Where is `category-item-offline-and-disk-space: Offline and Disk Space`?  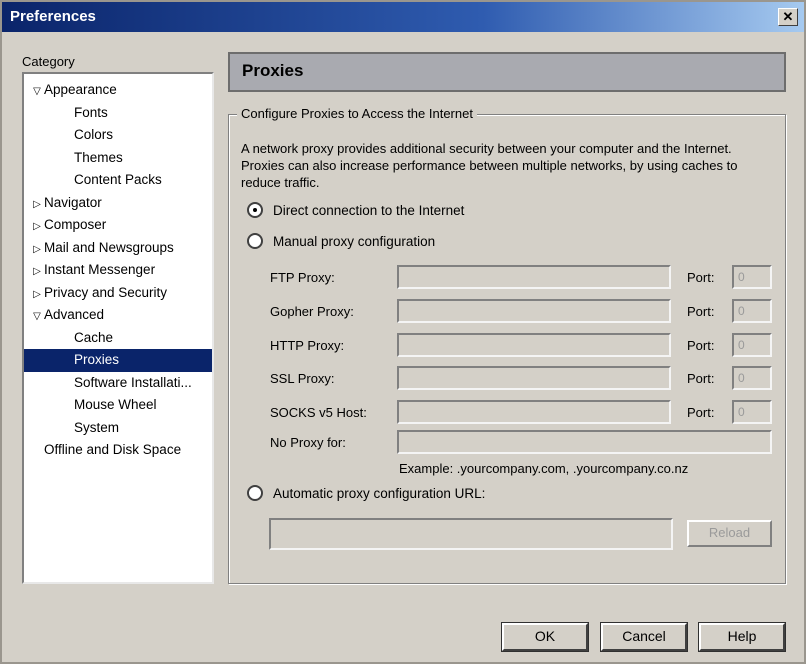 category-item-offline-and-disk-space: Offline and Disk Space is located at coordinates (118, 450).